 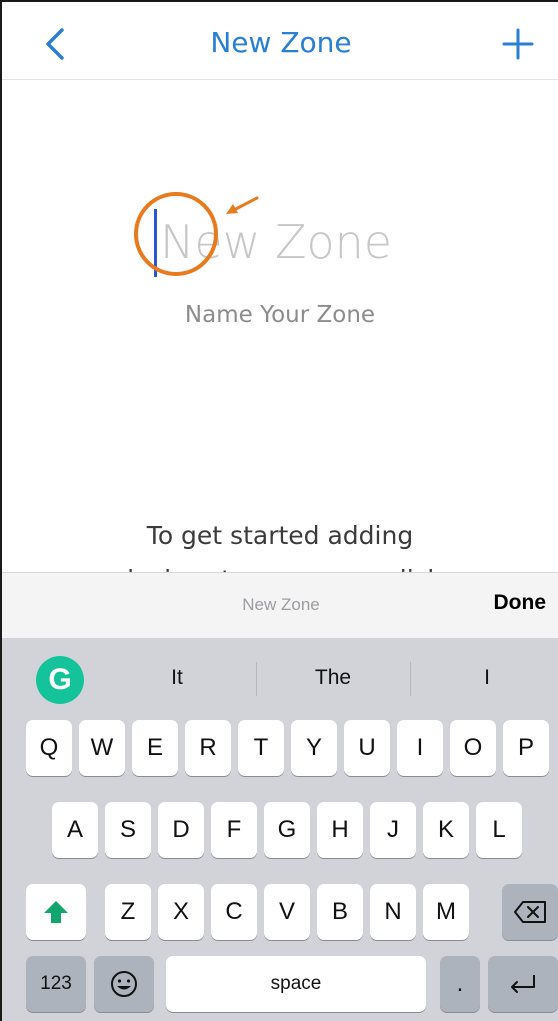 I want to click on key-k: K, so click(x=446, y=830).